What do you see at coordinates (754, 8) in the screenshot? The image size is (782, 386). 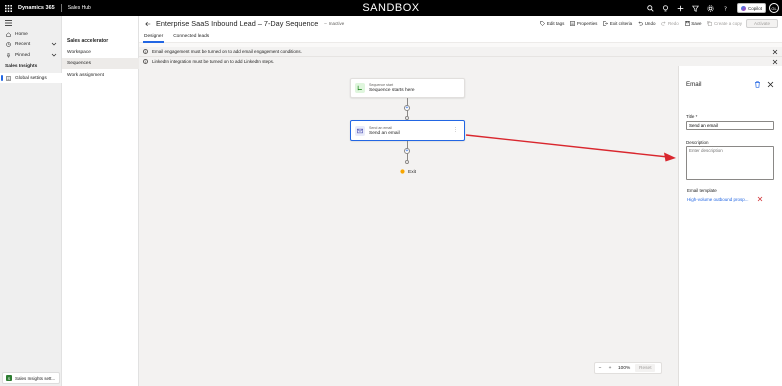 I see `copilot-label: Copilot` at bounding box center [754, 8].